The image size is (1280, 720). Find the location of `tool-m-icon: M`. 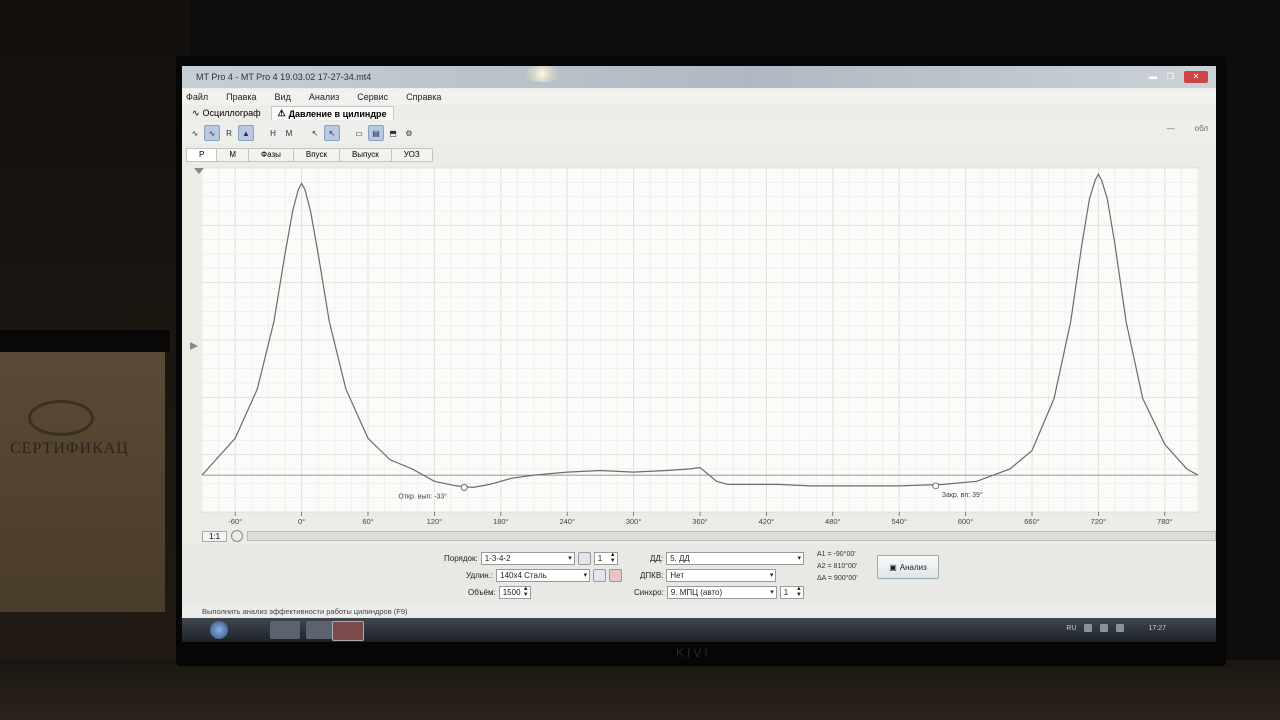

tool-m-icon: M is located at coordinates (289, 133).